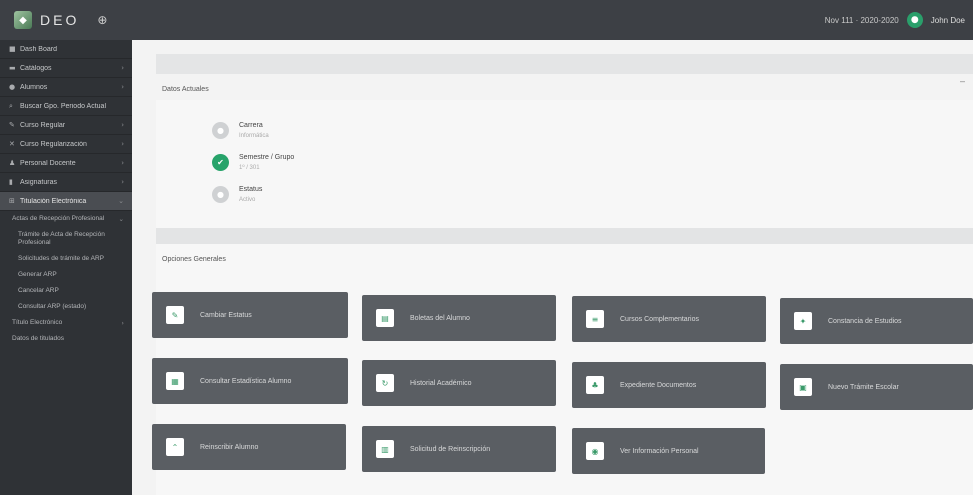  I want to click on option-info-personal: ◉ Ver Información Personal, so click(668, 451).